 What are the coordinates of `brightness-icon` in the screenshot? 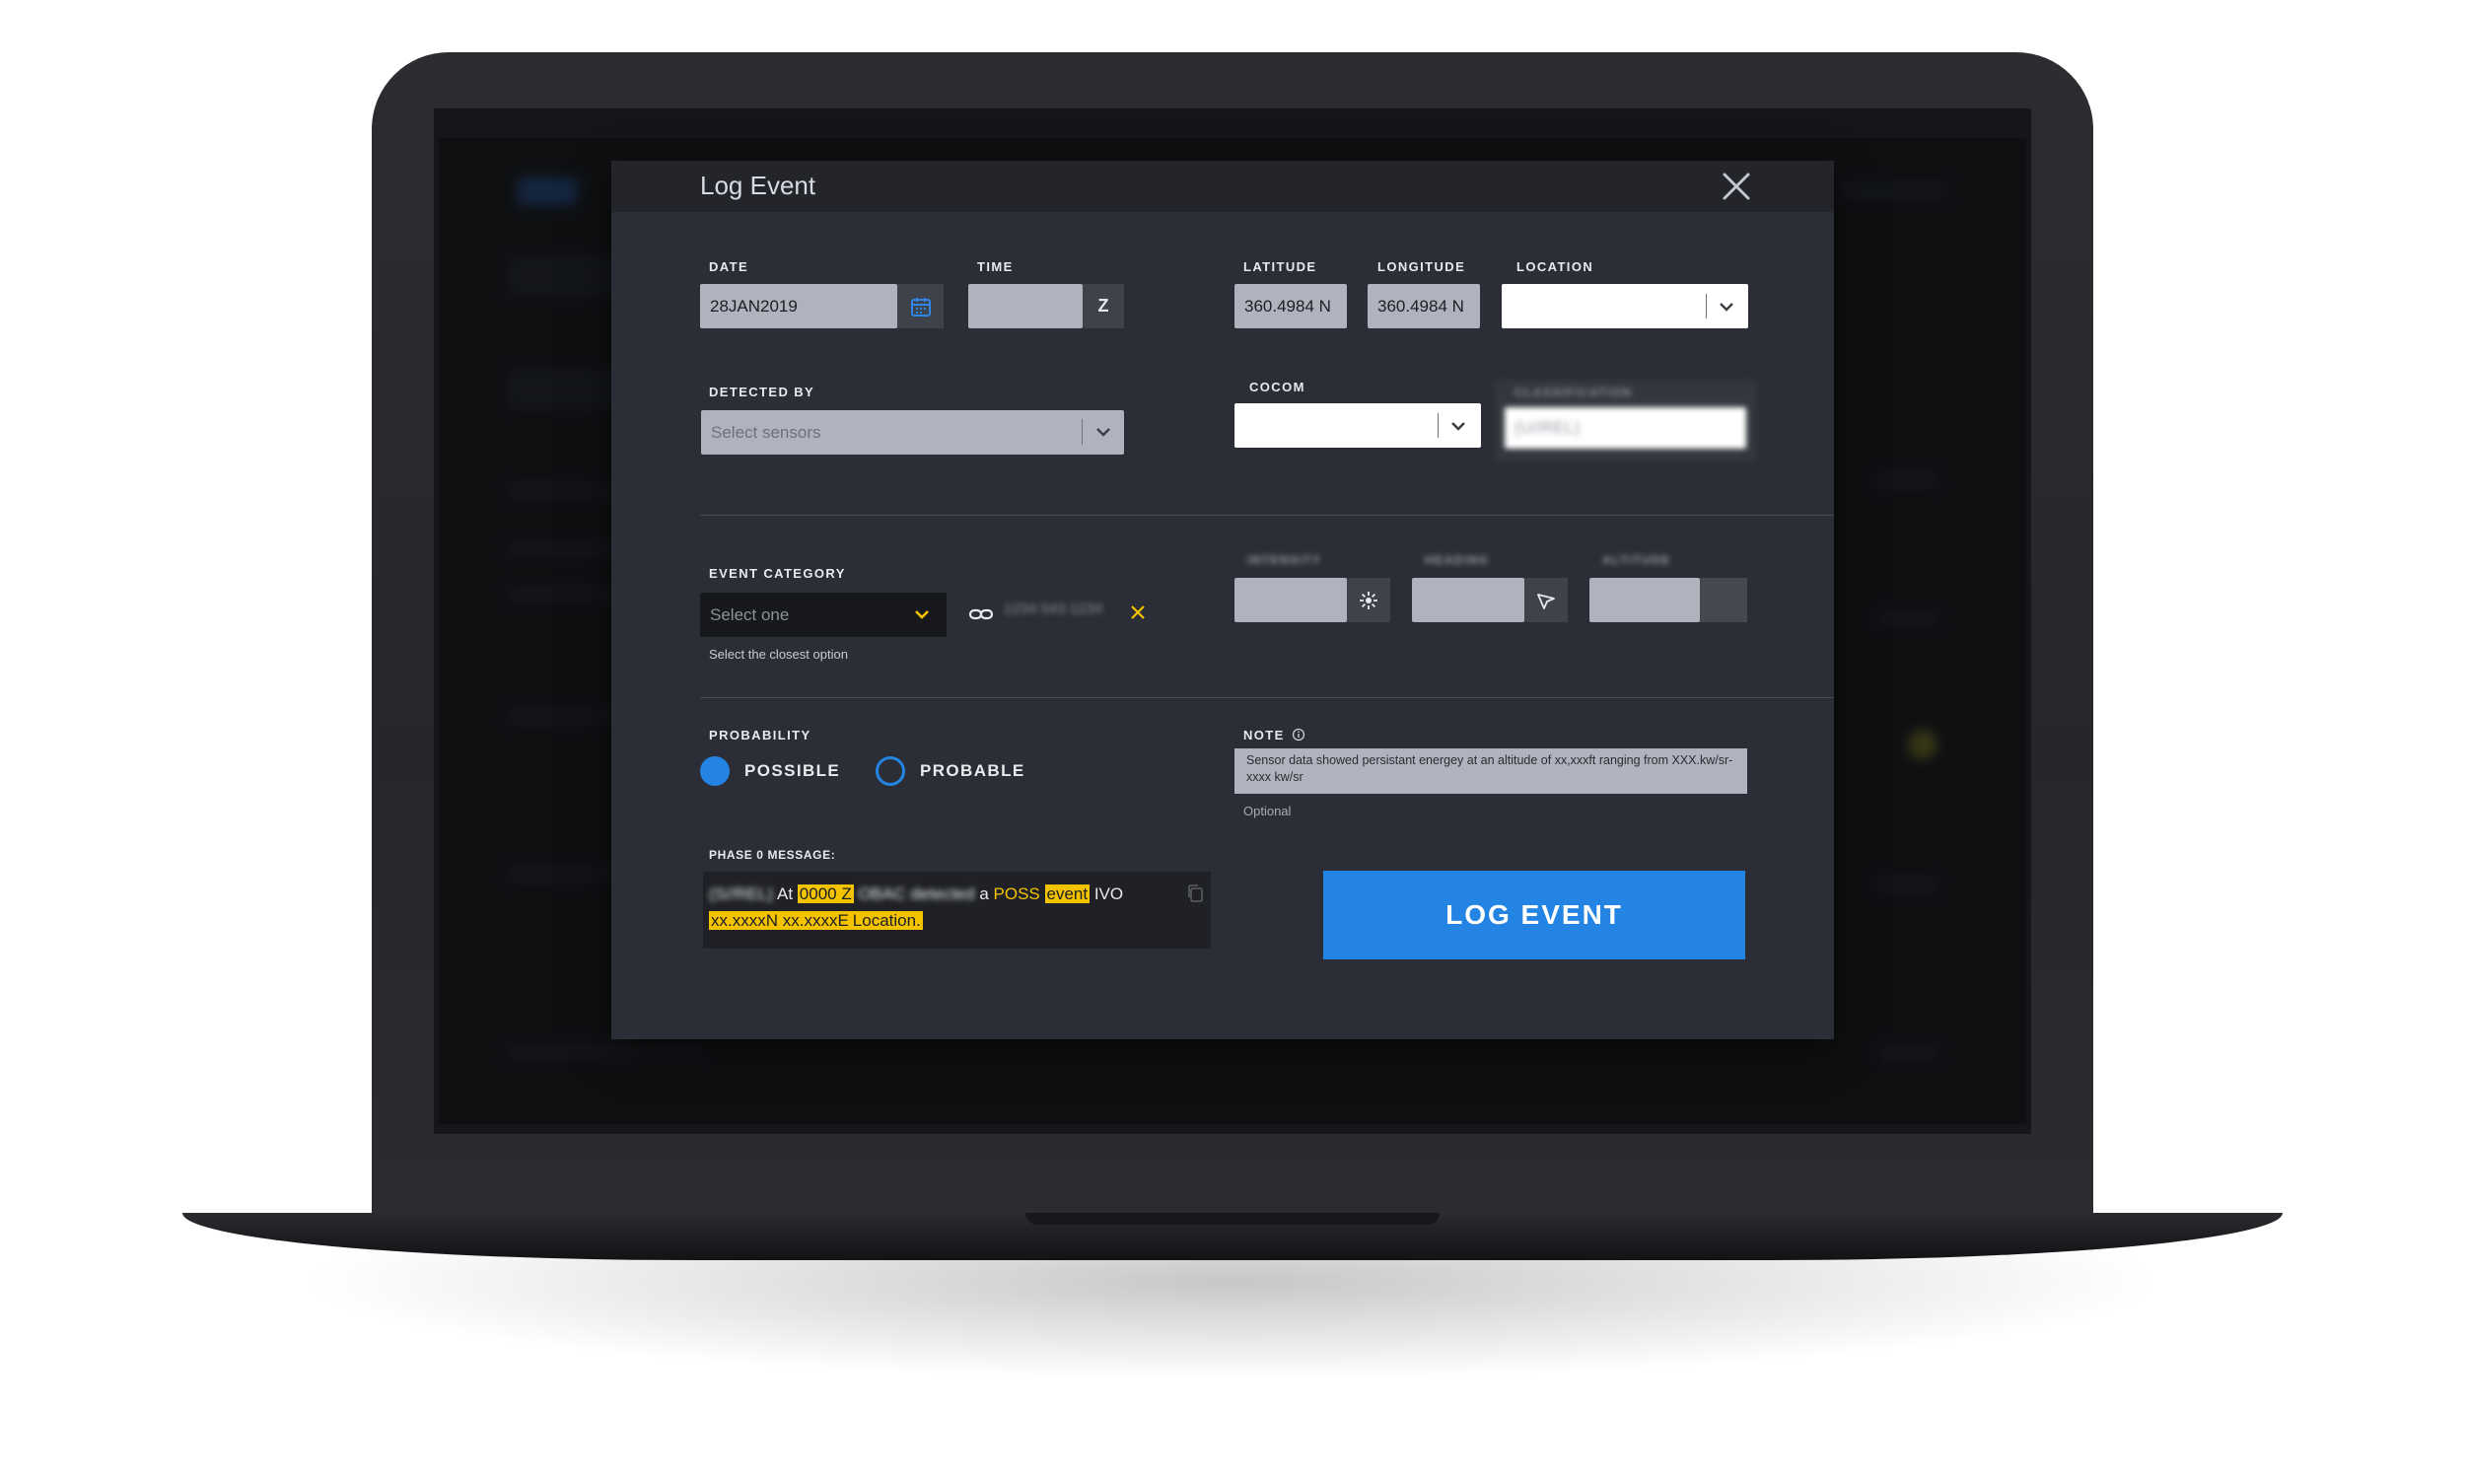 It's located at (1368, 600).